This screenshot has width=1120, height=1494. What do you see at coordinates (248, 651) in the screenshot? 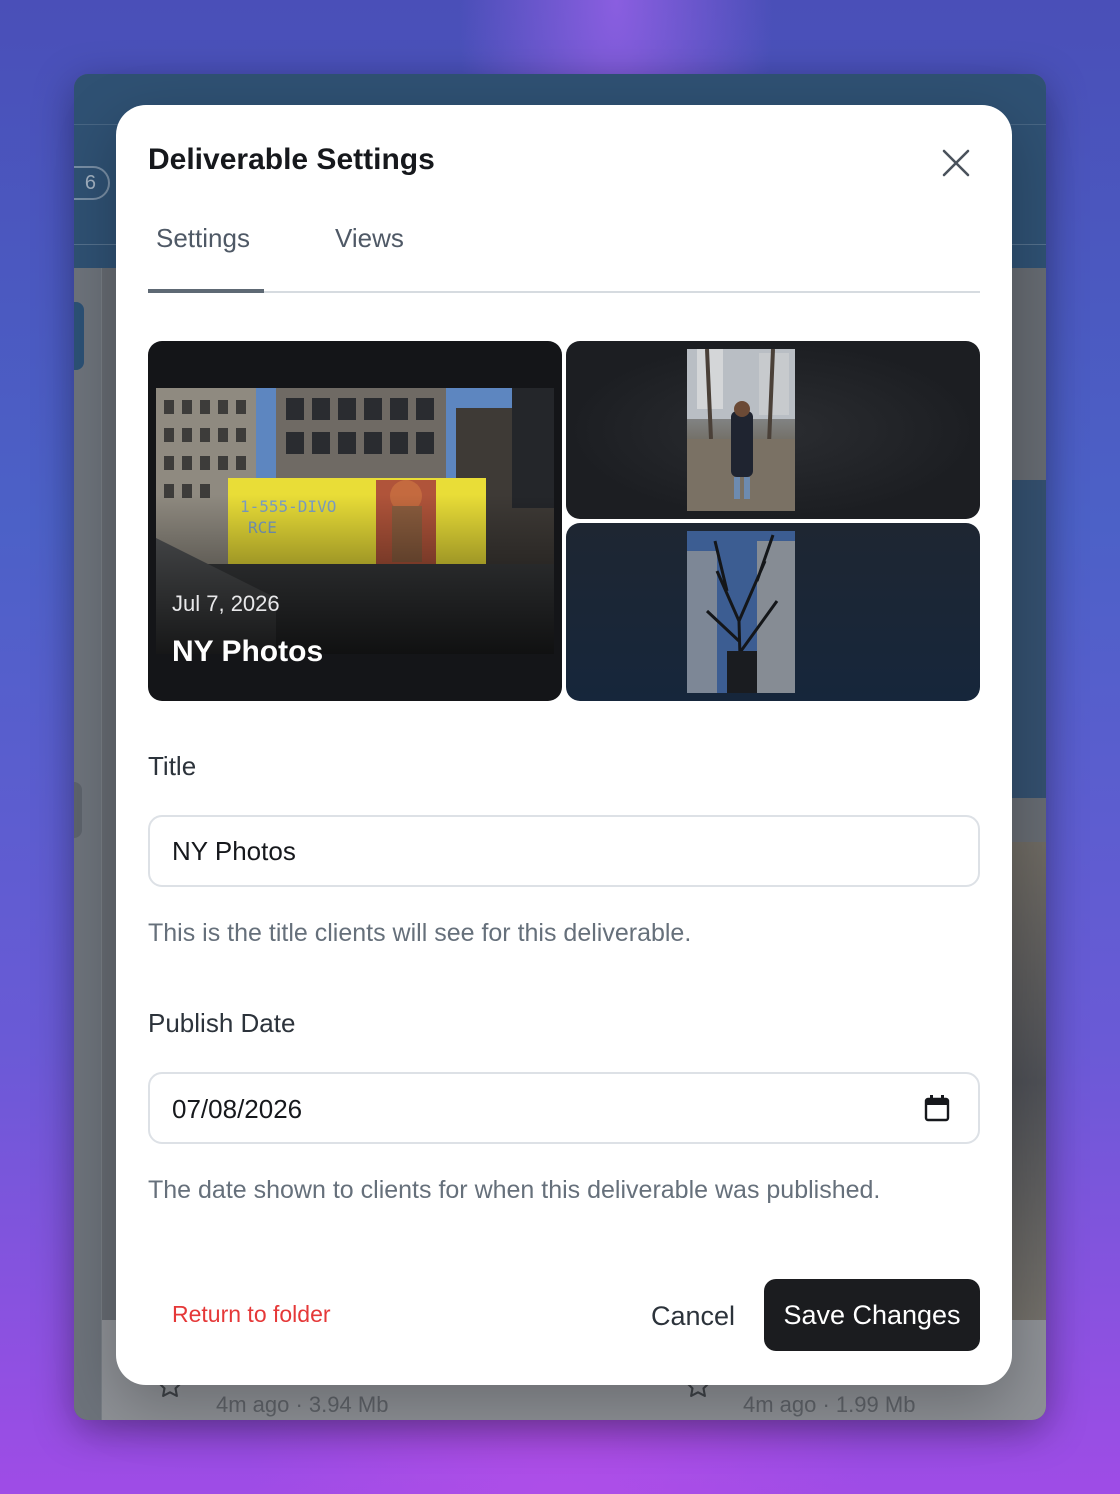
I see `preview-title: NY Photos` at bounding box center [248, 651].